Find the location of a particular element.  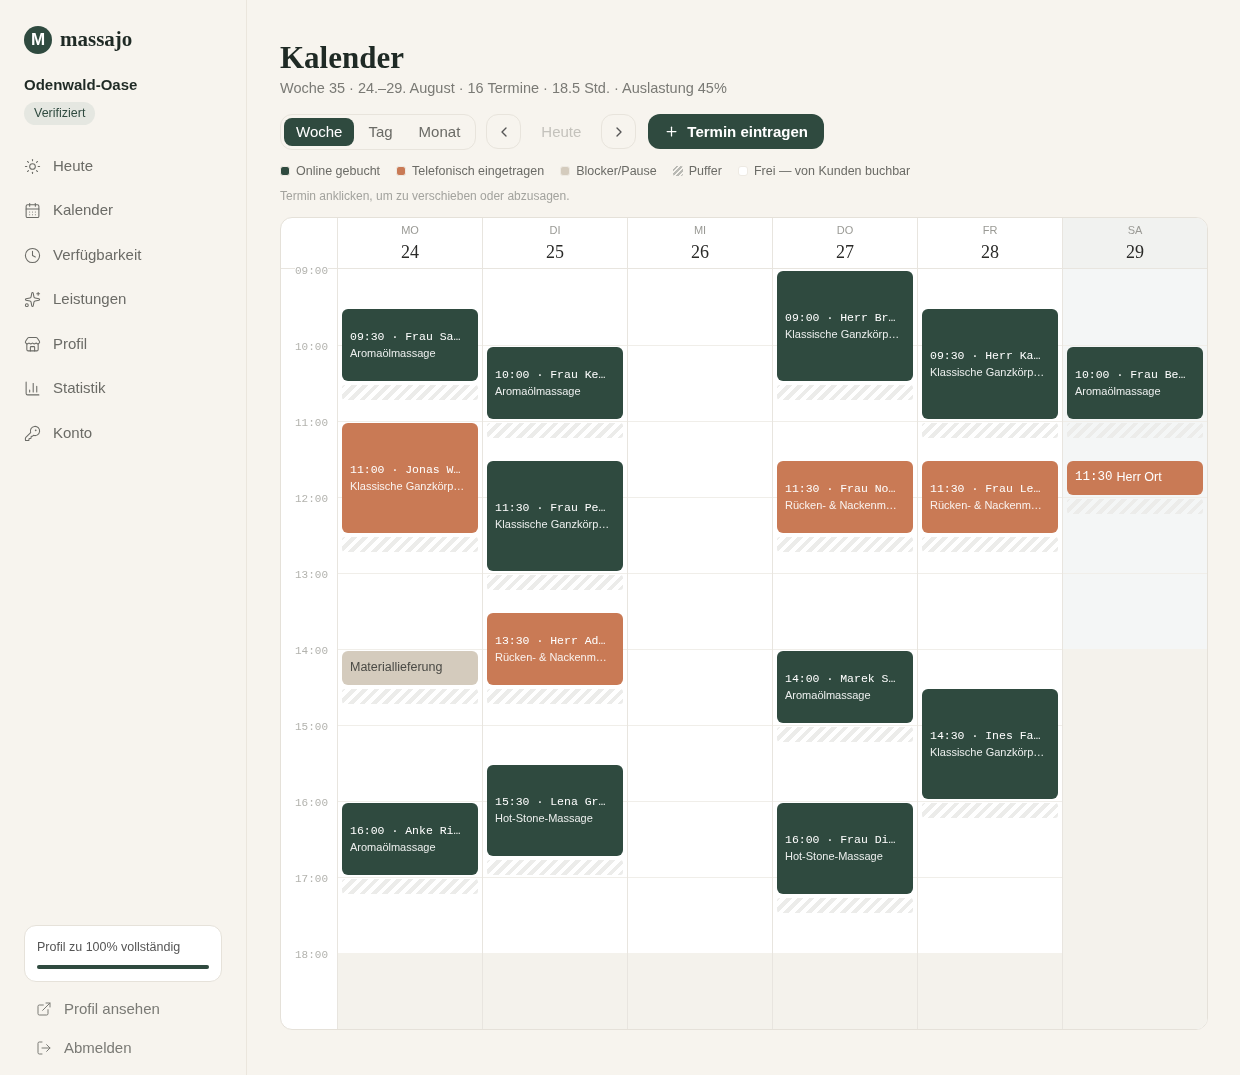

nav-item: Konto is located at coordinates (123, 433).